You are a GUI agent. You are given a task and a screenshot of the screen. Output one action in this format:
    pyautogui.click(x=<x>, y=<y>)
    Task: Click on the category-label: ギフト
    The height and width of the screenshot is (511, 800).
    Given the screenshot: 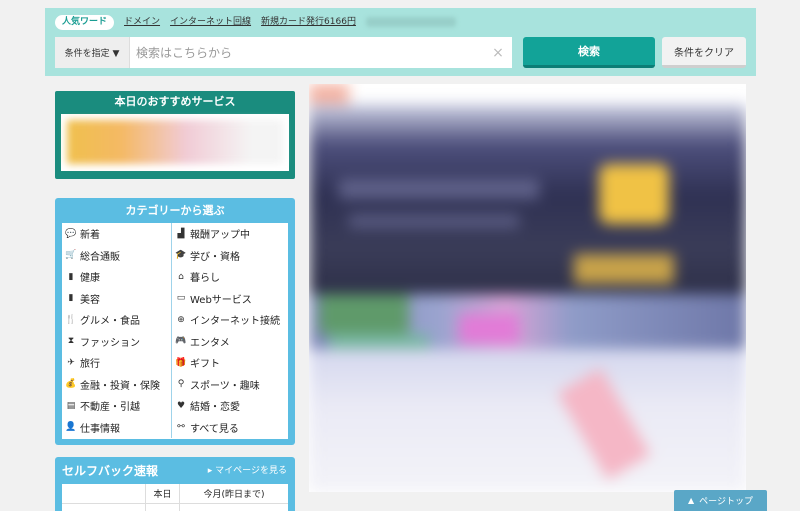 What is the action you would take?
    pyautogui.click(x=205, y=365)
    